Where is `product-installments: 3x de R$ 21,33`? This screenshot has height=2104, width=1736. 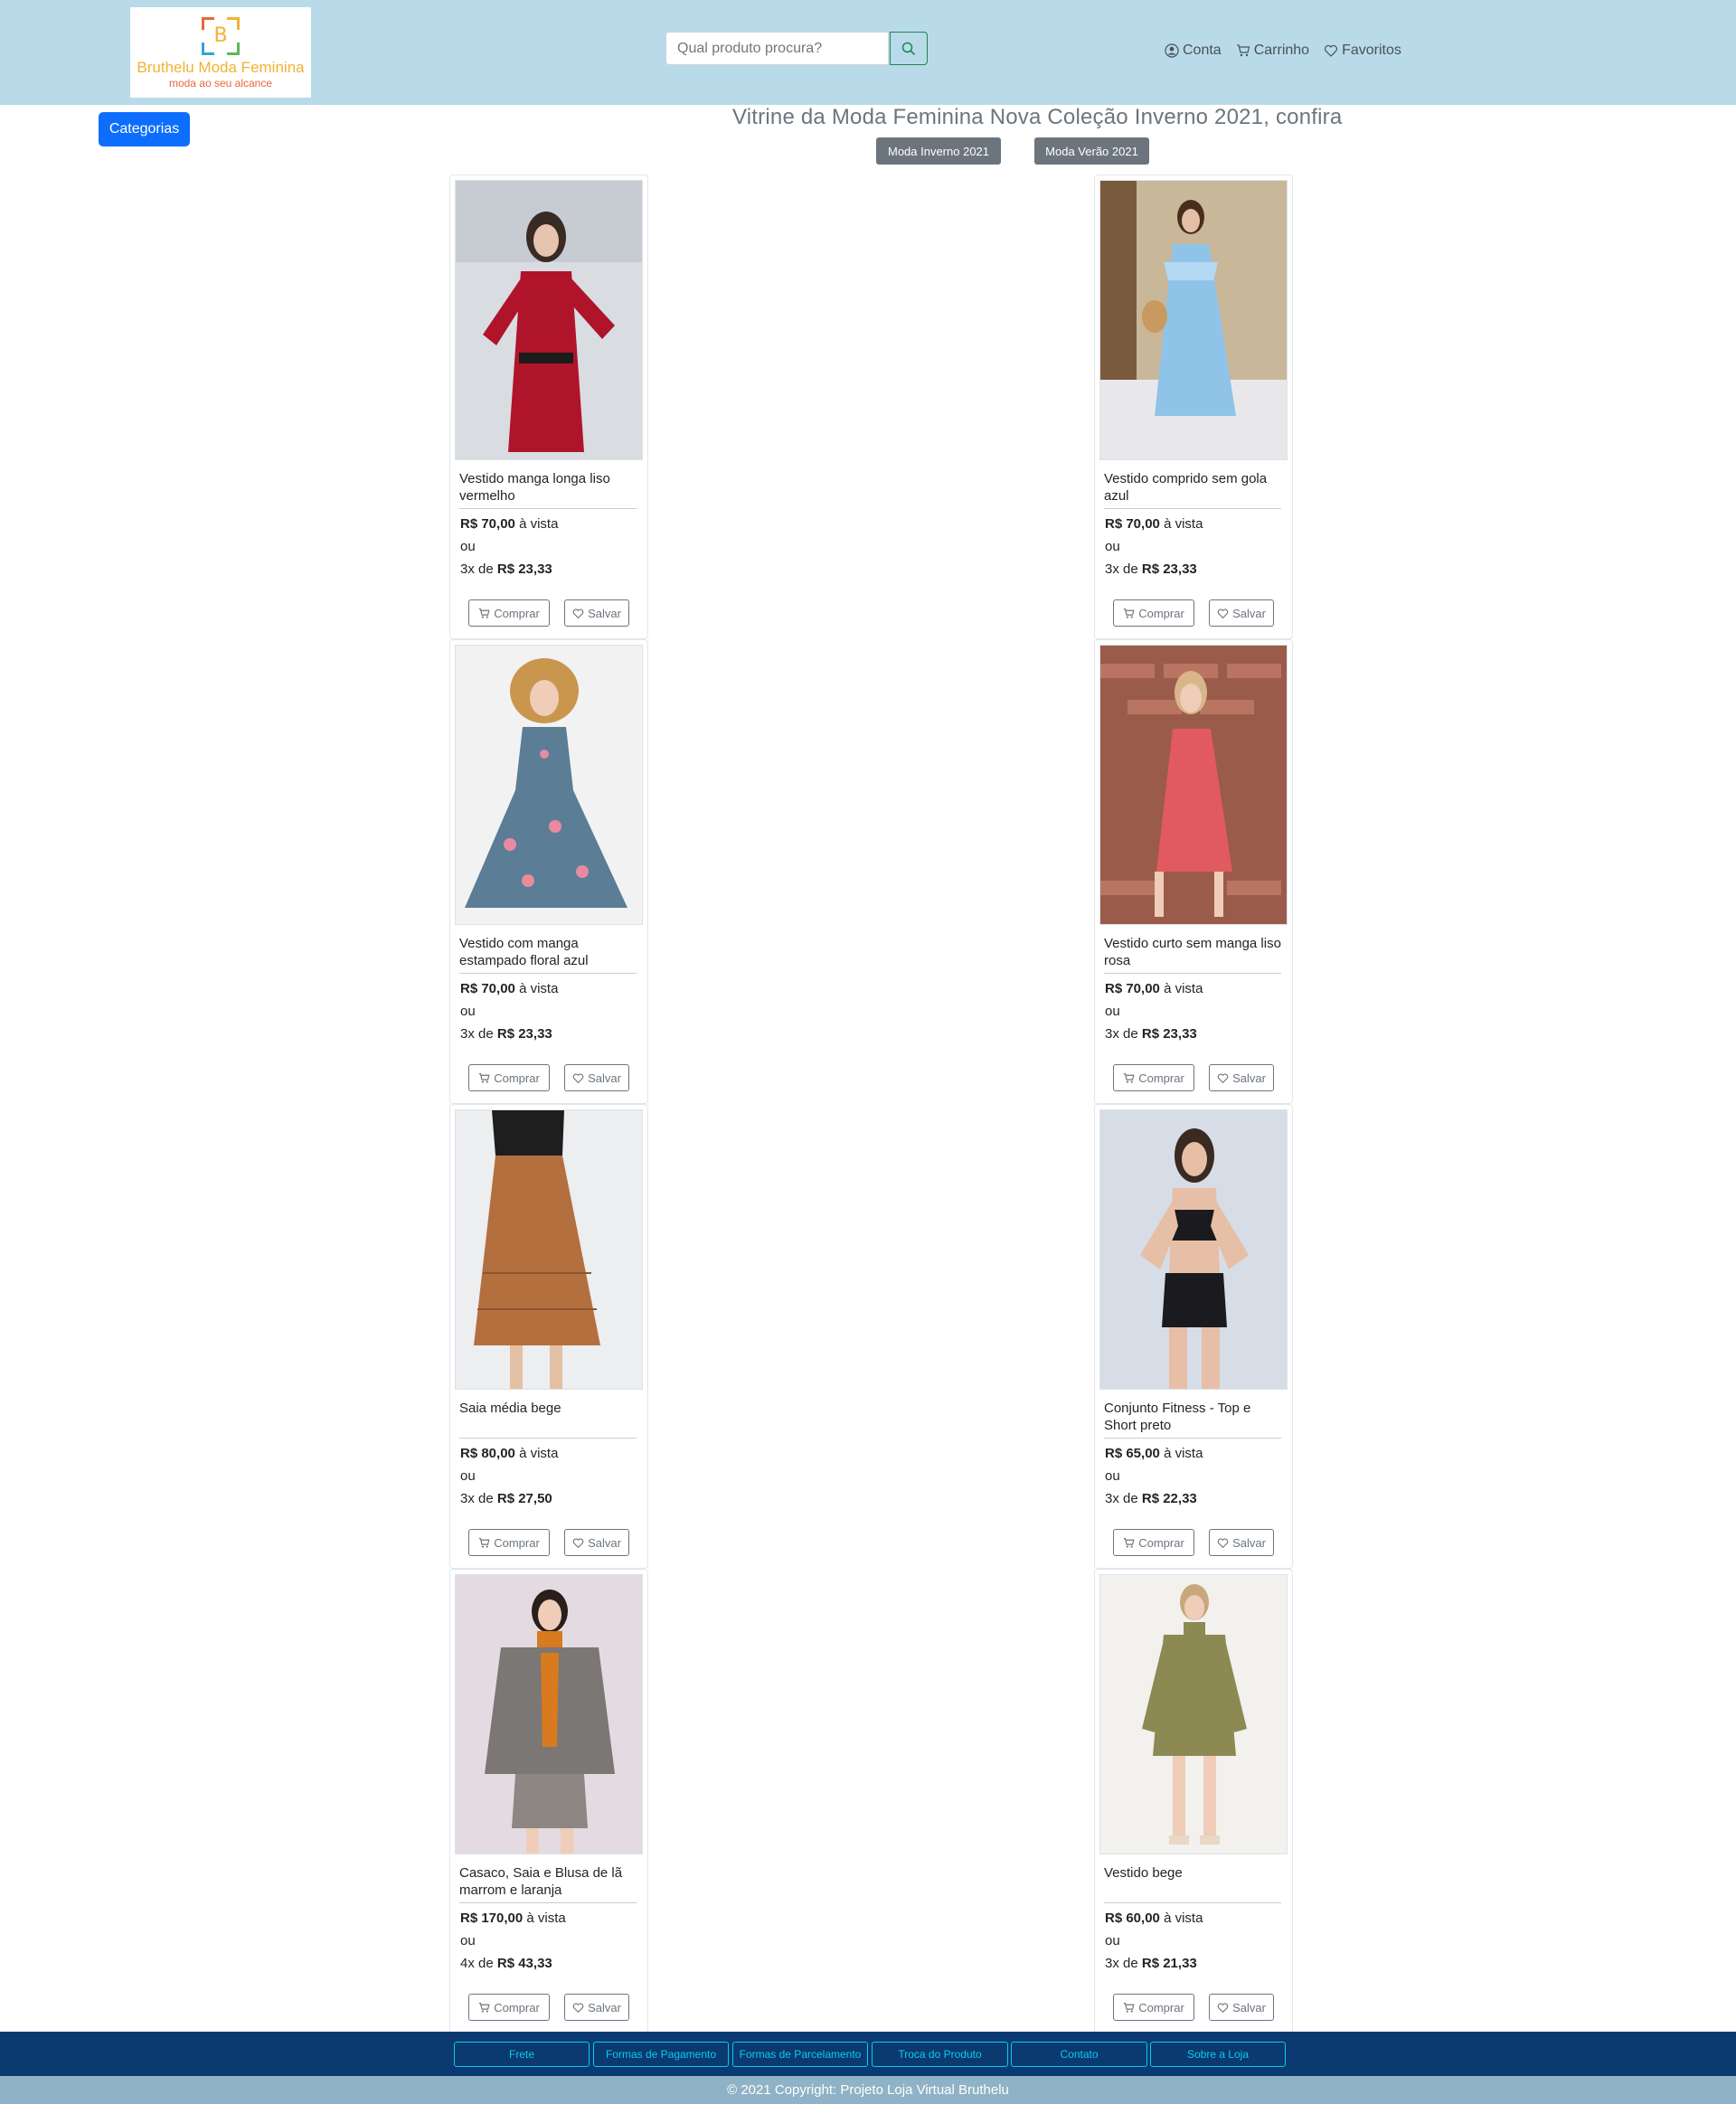
product-installments: 3x de R$ 21,33 is located at coordinates (1151, 1963).